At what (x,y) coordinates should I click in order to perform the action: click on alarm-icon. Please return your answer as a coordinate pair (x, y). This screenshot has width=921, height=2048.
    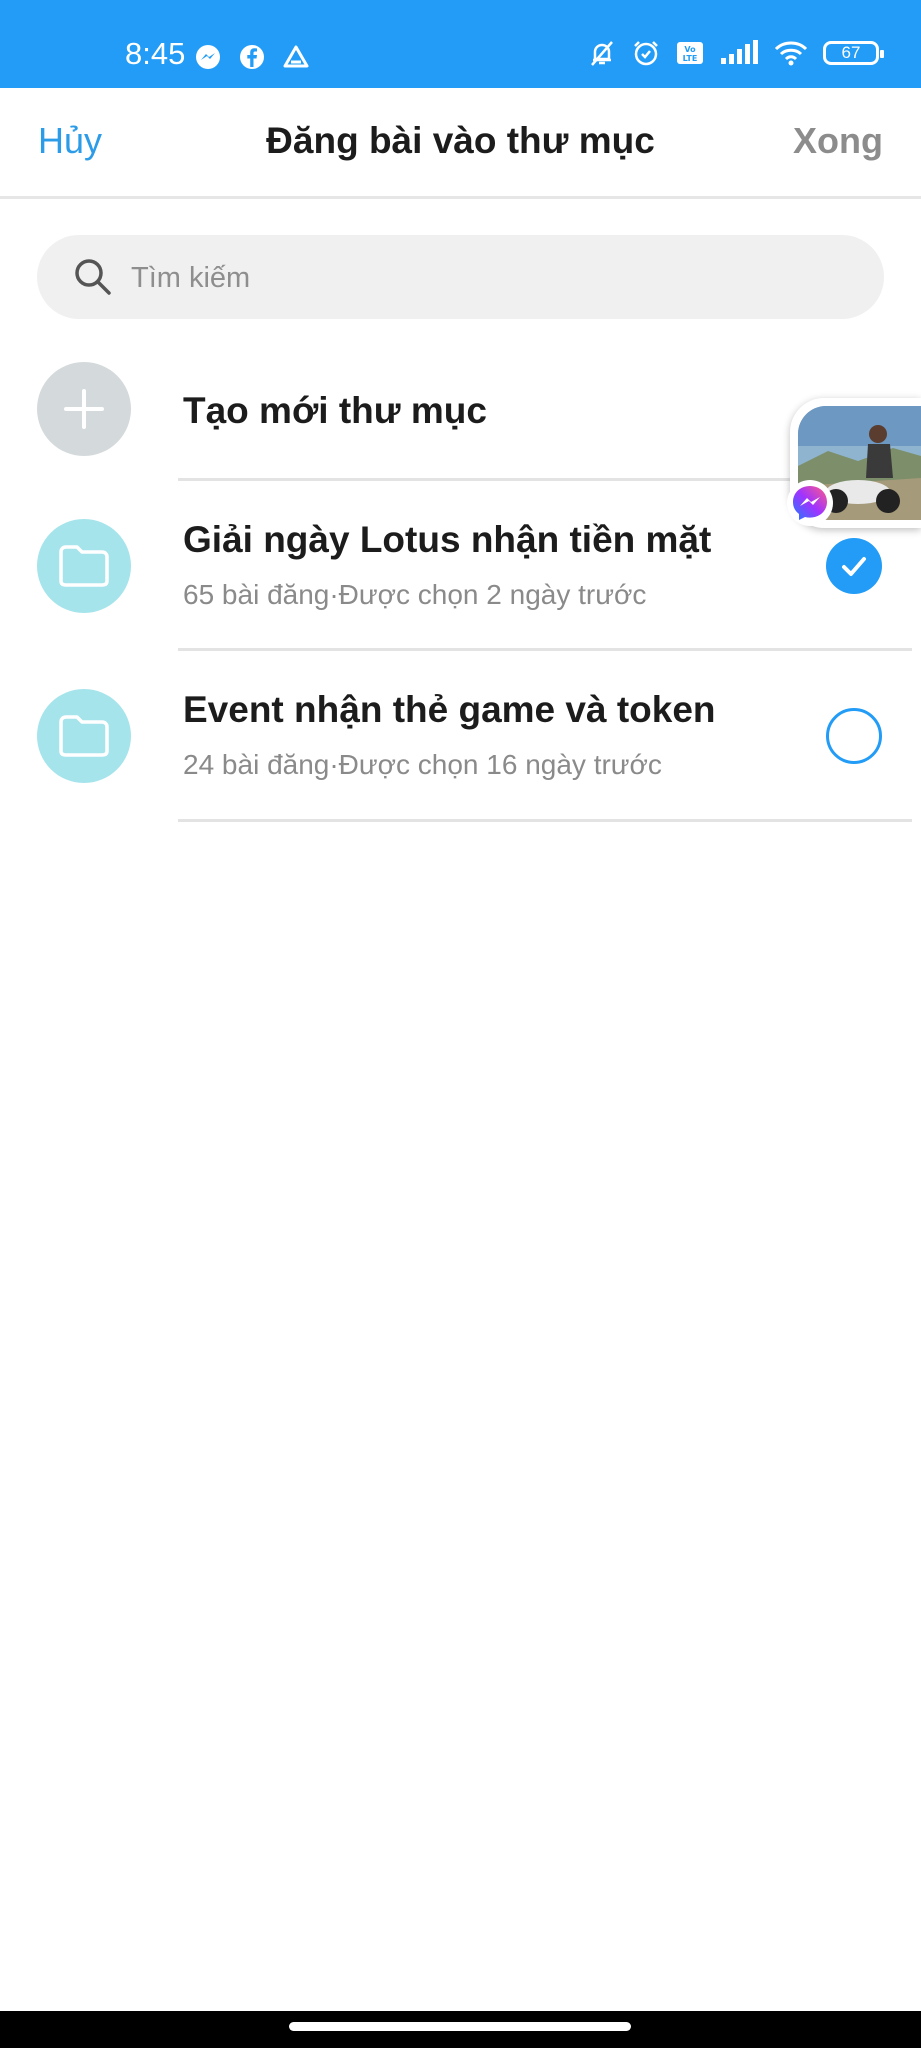
    Looking at the image, I should click on (646, 53).